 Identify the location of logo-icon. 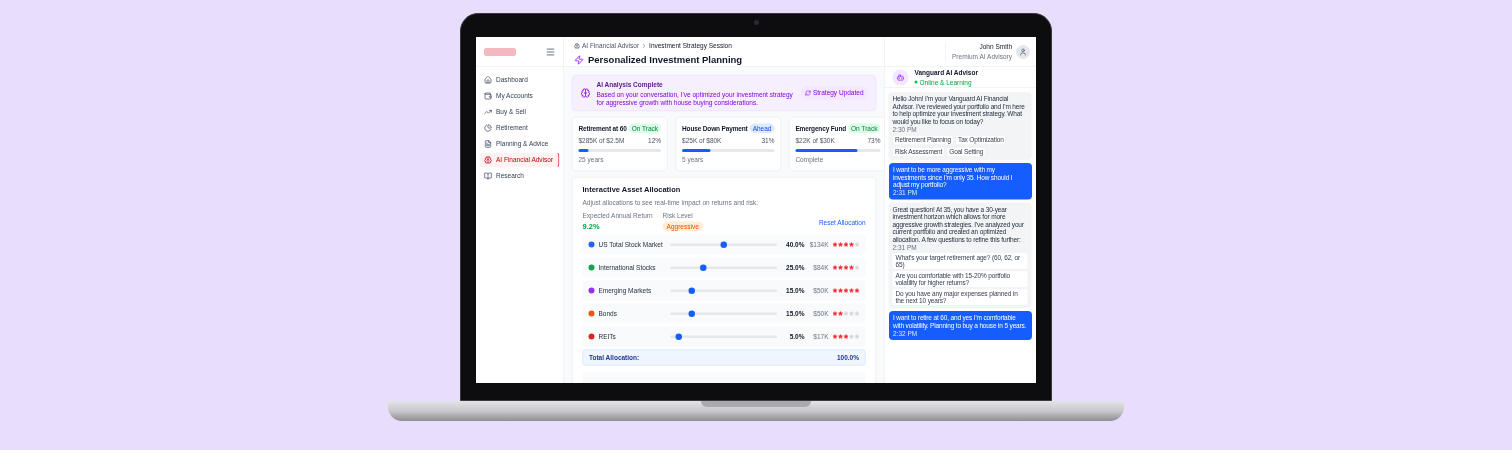
(500, 51).